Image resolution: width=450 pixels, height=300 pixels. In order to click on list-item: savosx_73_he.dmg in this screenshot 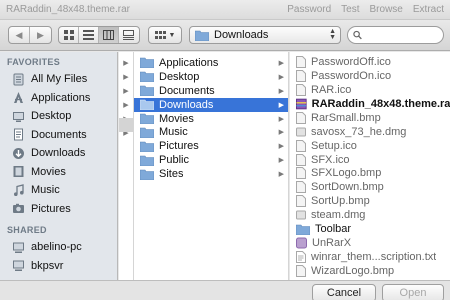, I will do `click(370, 132)`.